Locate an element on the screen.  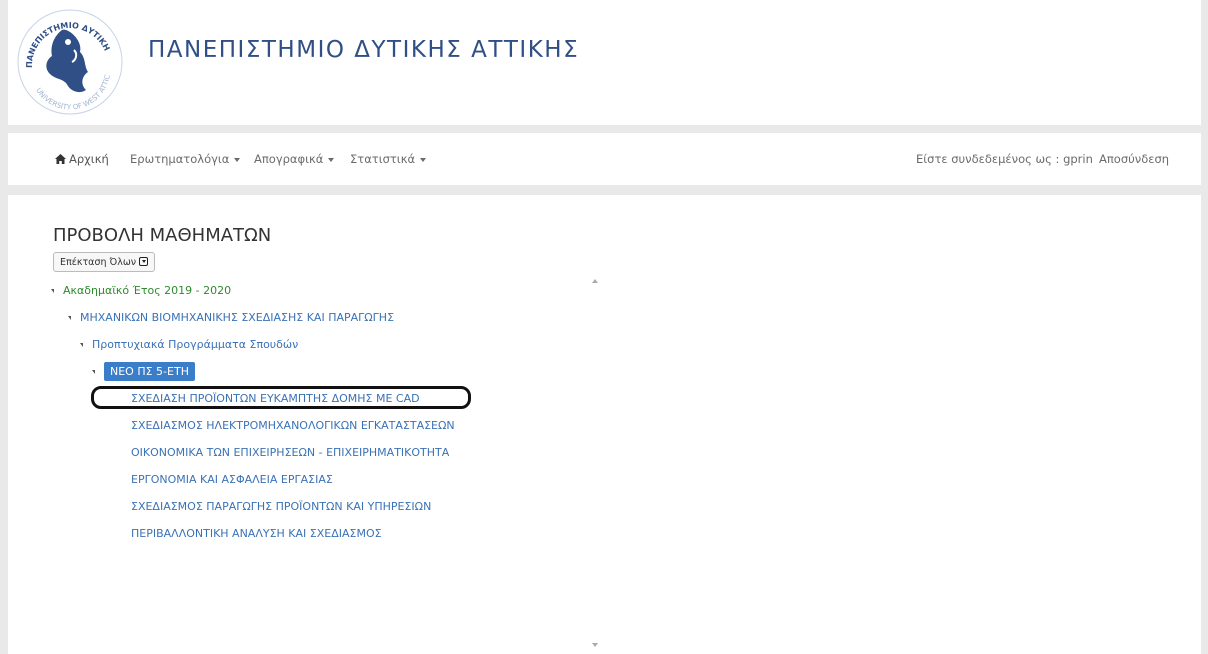
tree-node-program-type: Προπτυχιακά Προγράμματα Σπουδών is located at coordinates (189, 345).